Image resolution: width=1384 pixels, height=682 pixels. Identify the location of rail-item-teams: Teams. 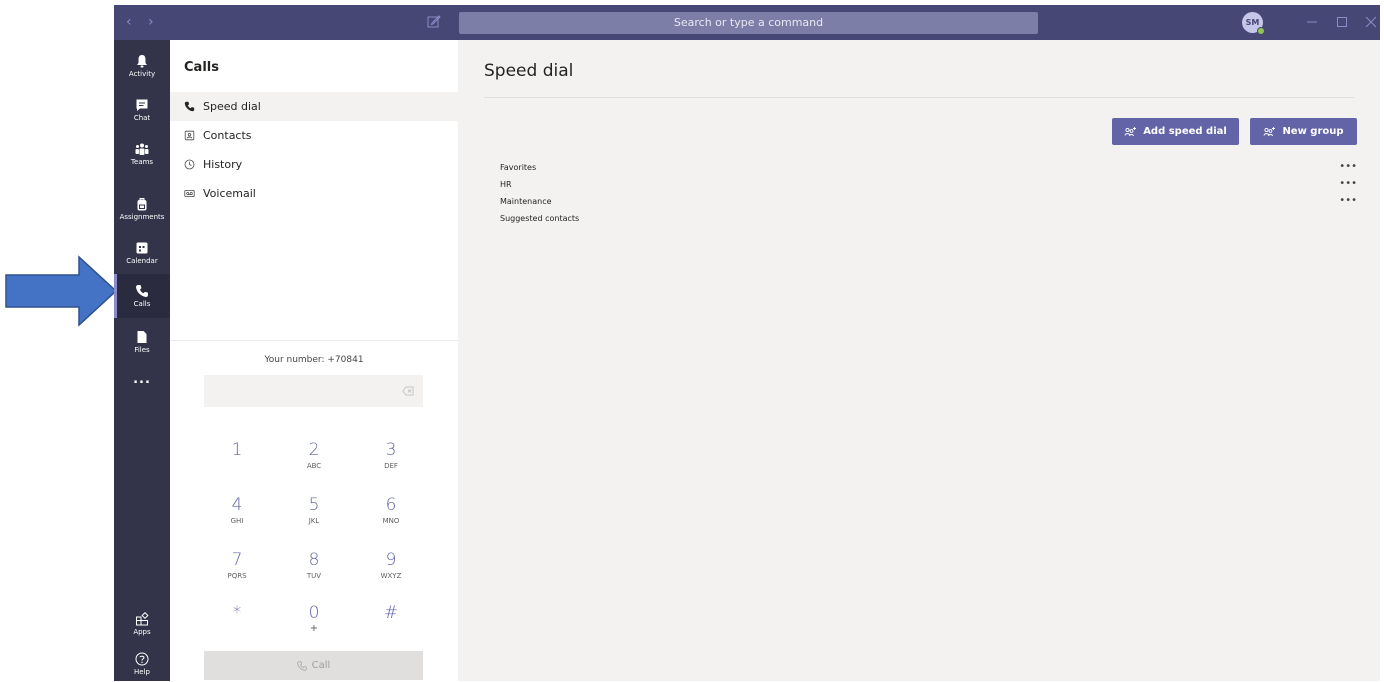
(142, 154).